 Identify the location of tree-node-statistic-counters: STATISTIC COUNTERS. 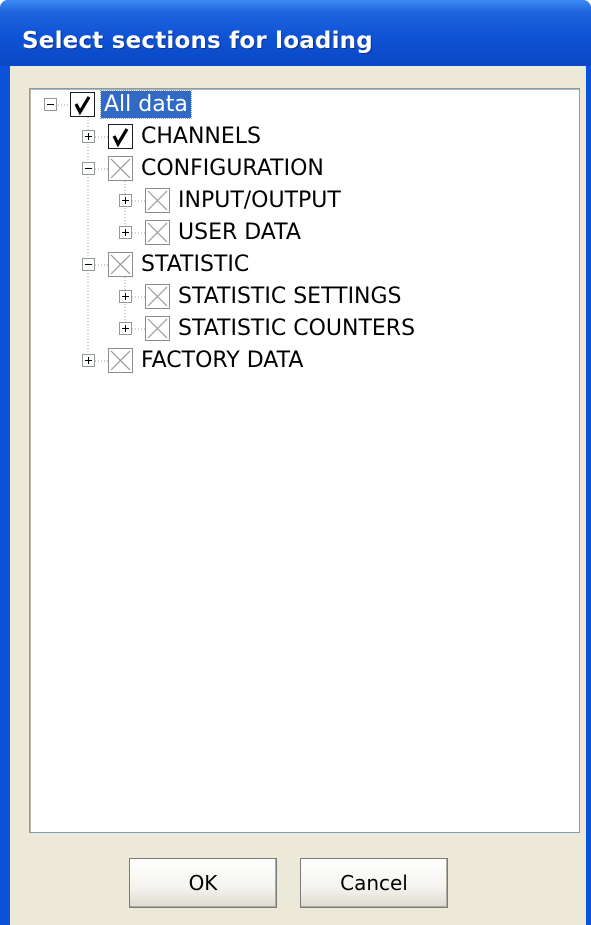
(305, 329).